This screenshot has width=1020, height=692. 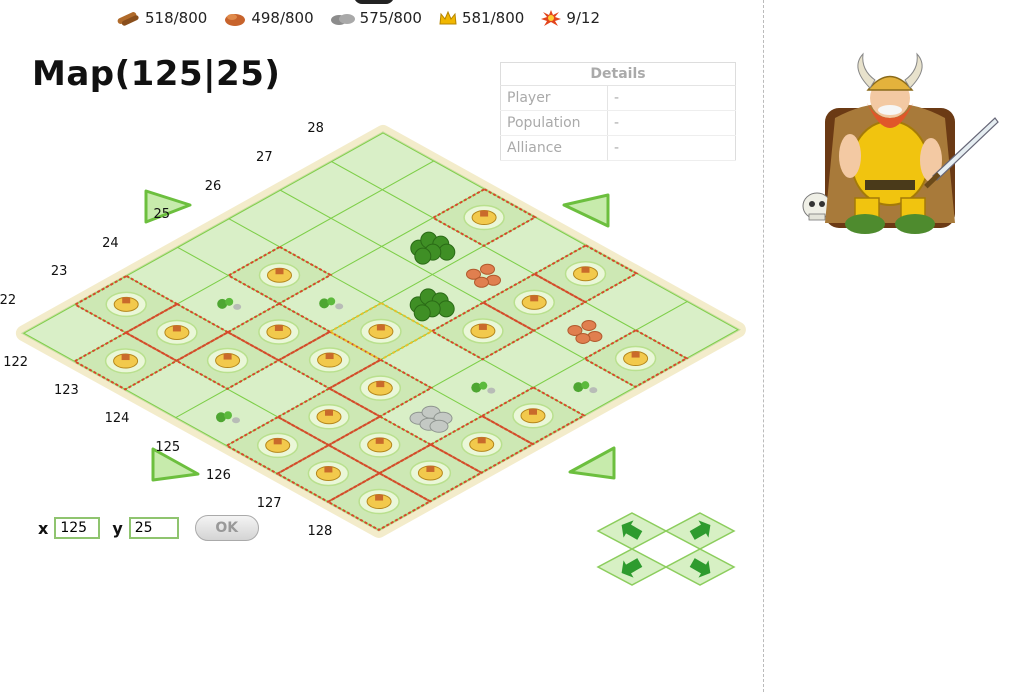 What do you see at coordinates (168, 447) in the screenshot?
I see `x-coordinate-label: 125` at bounding box center [168, 447].